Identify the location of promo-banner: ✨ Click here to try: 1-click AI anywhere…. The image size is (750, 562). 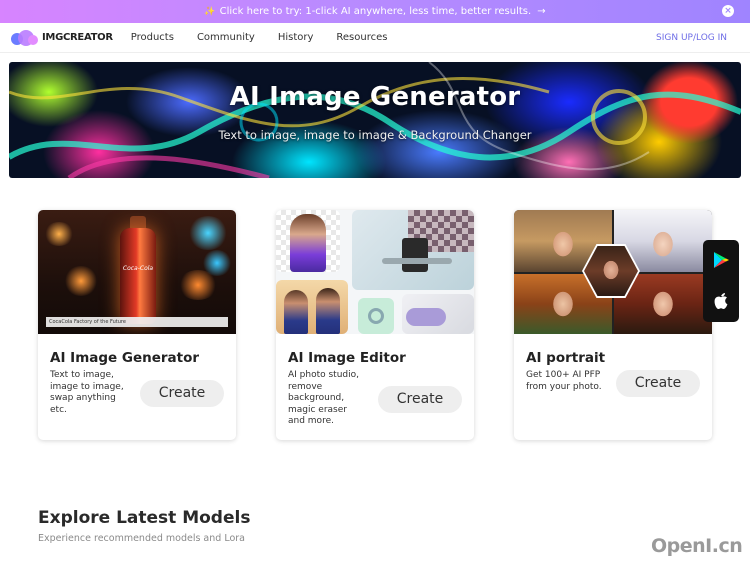
(375, 11).